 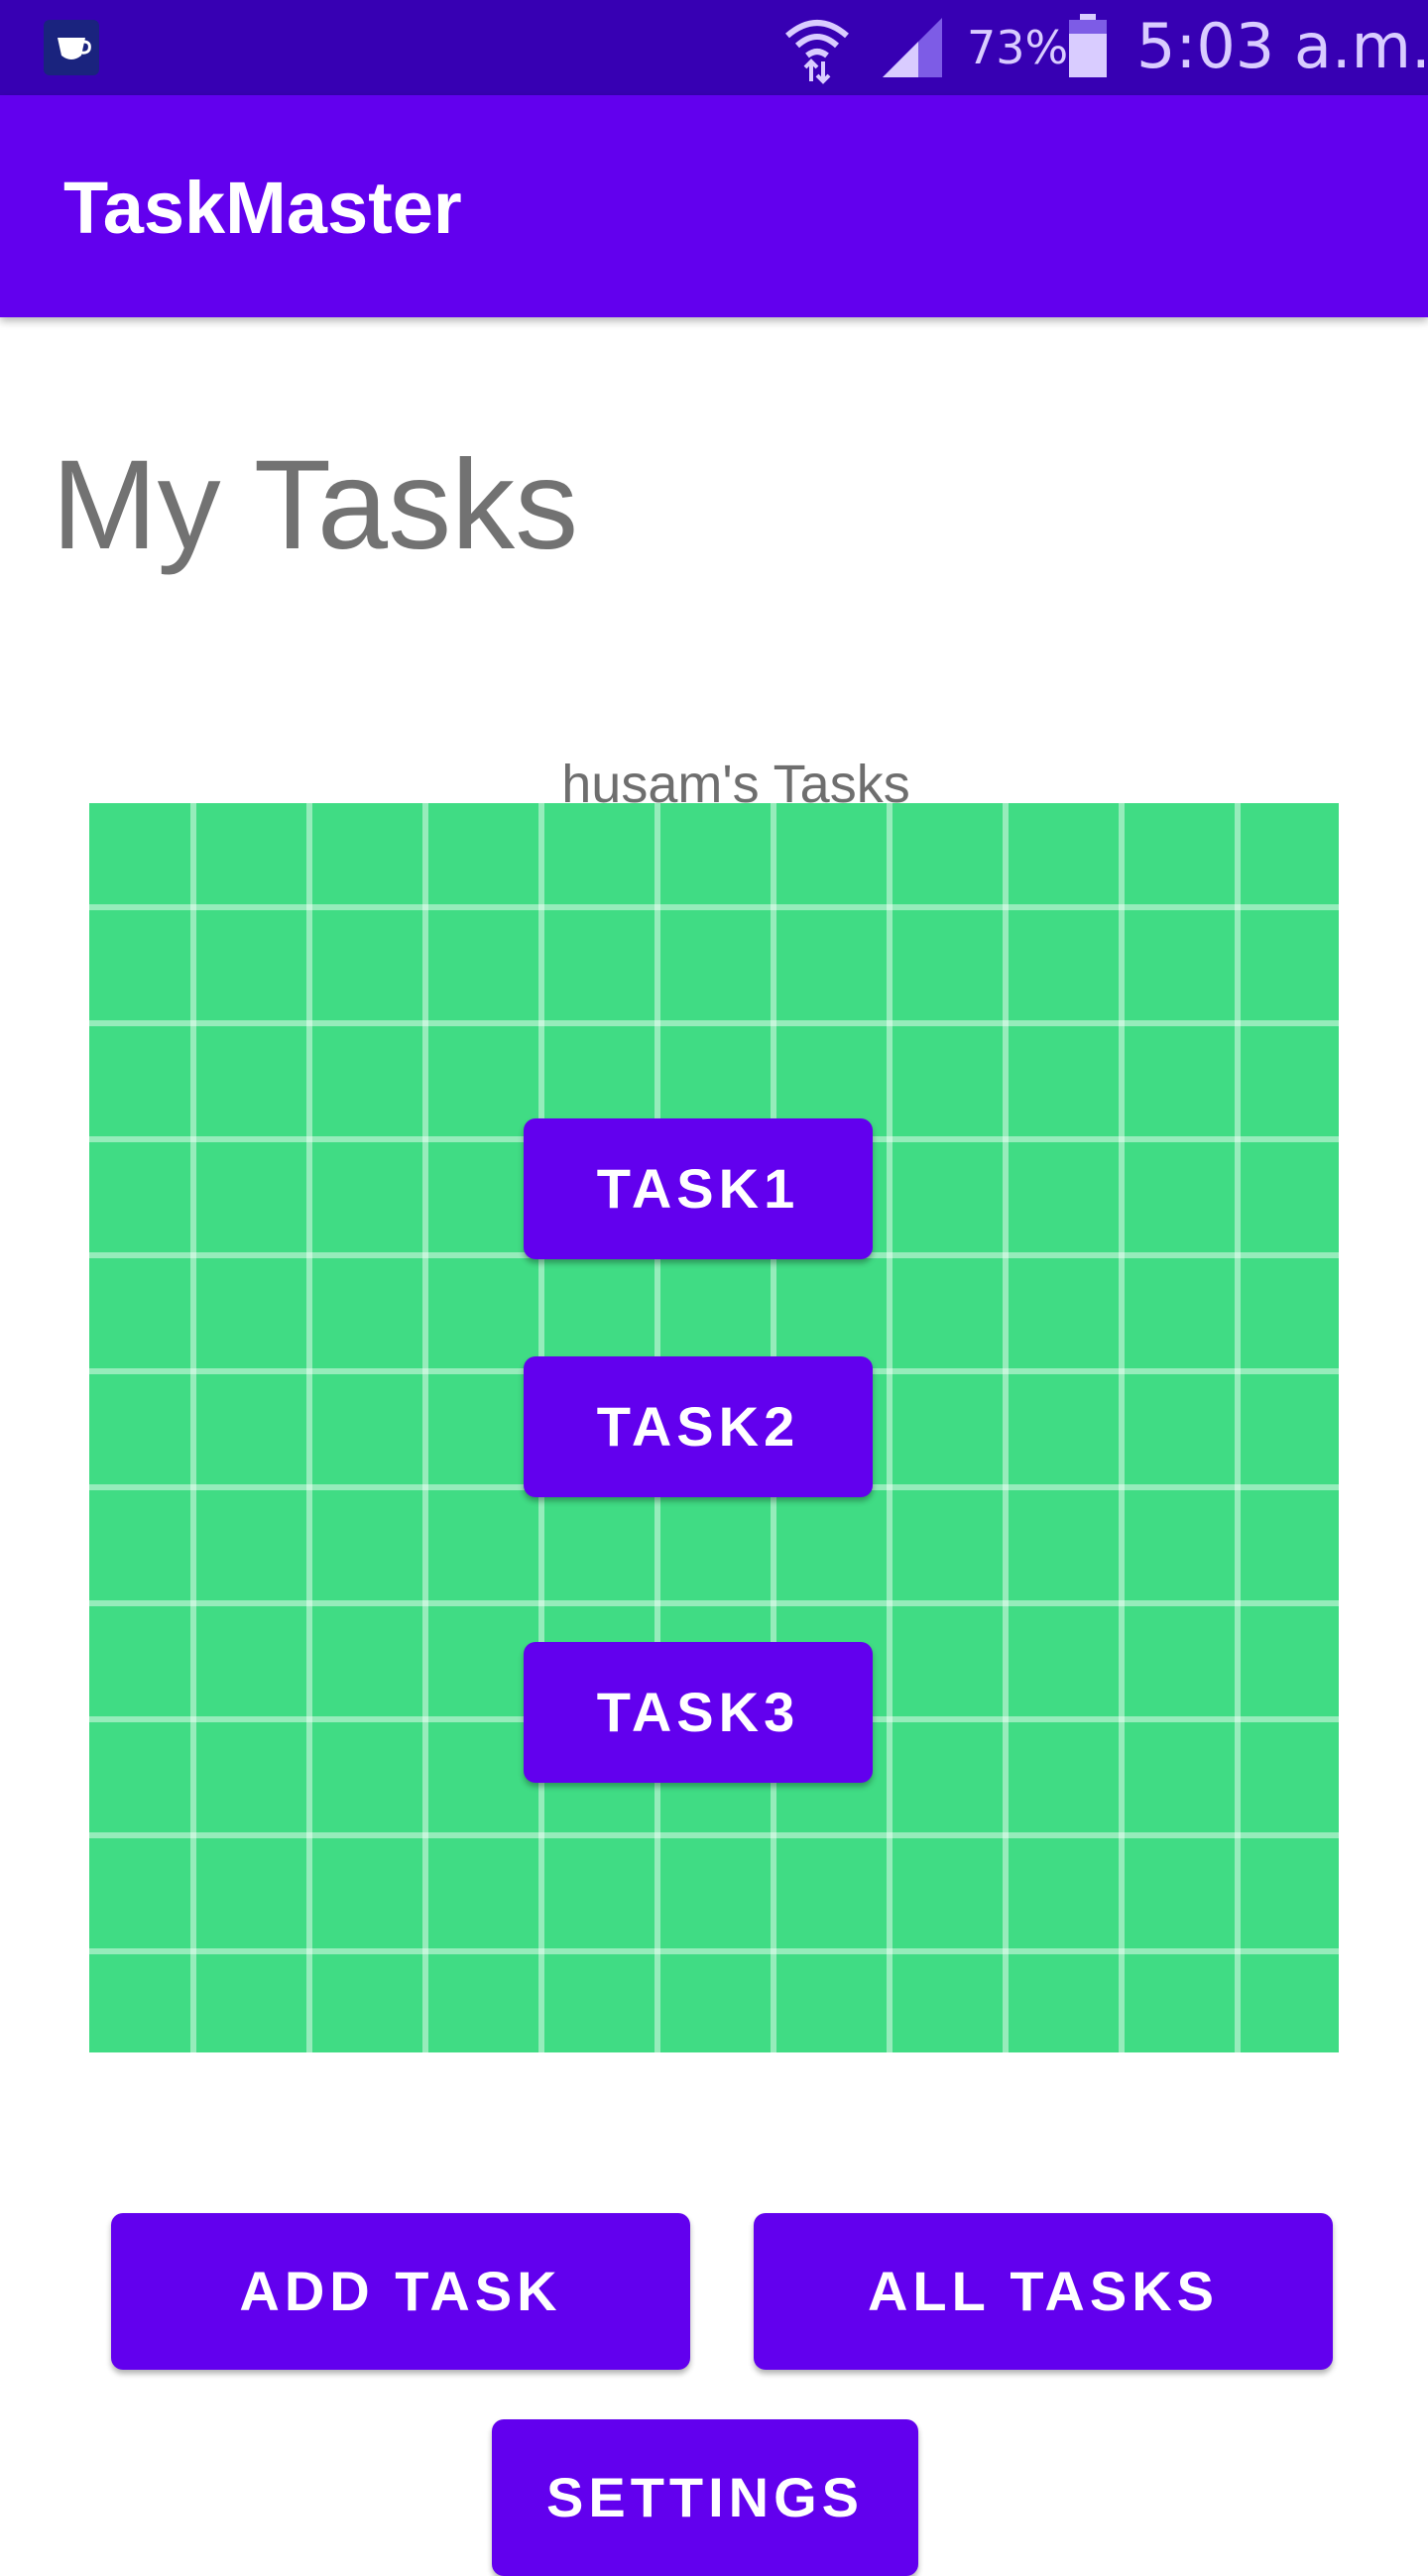 What do you see at coordinates (735, 784) in the screenshot?
I see `user-tasks-label: husam's Tasks` at bounding box center [735, 784].